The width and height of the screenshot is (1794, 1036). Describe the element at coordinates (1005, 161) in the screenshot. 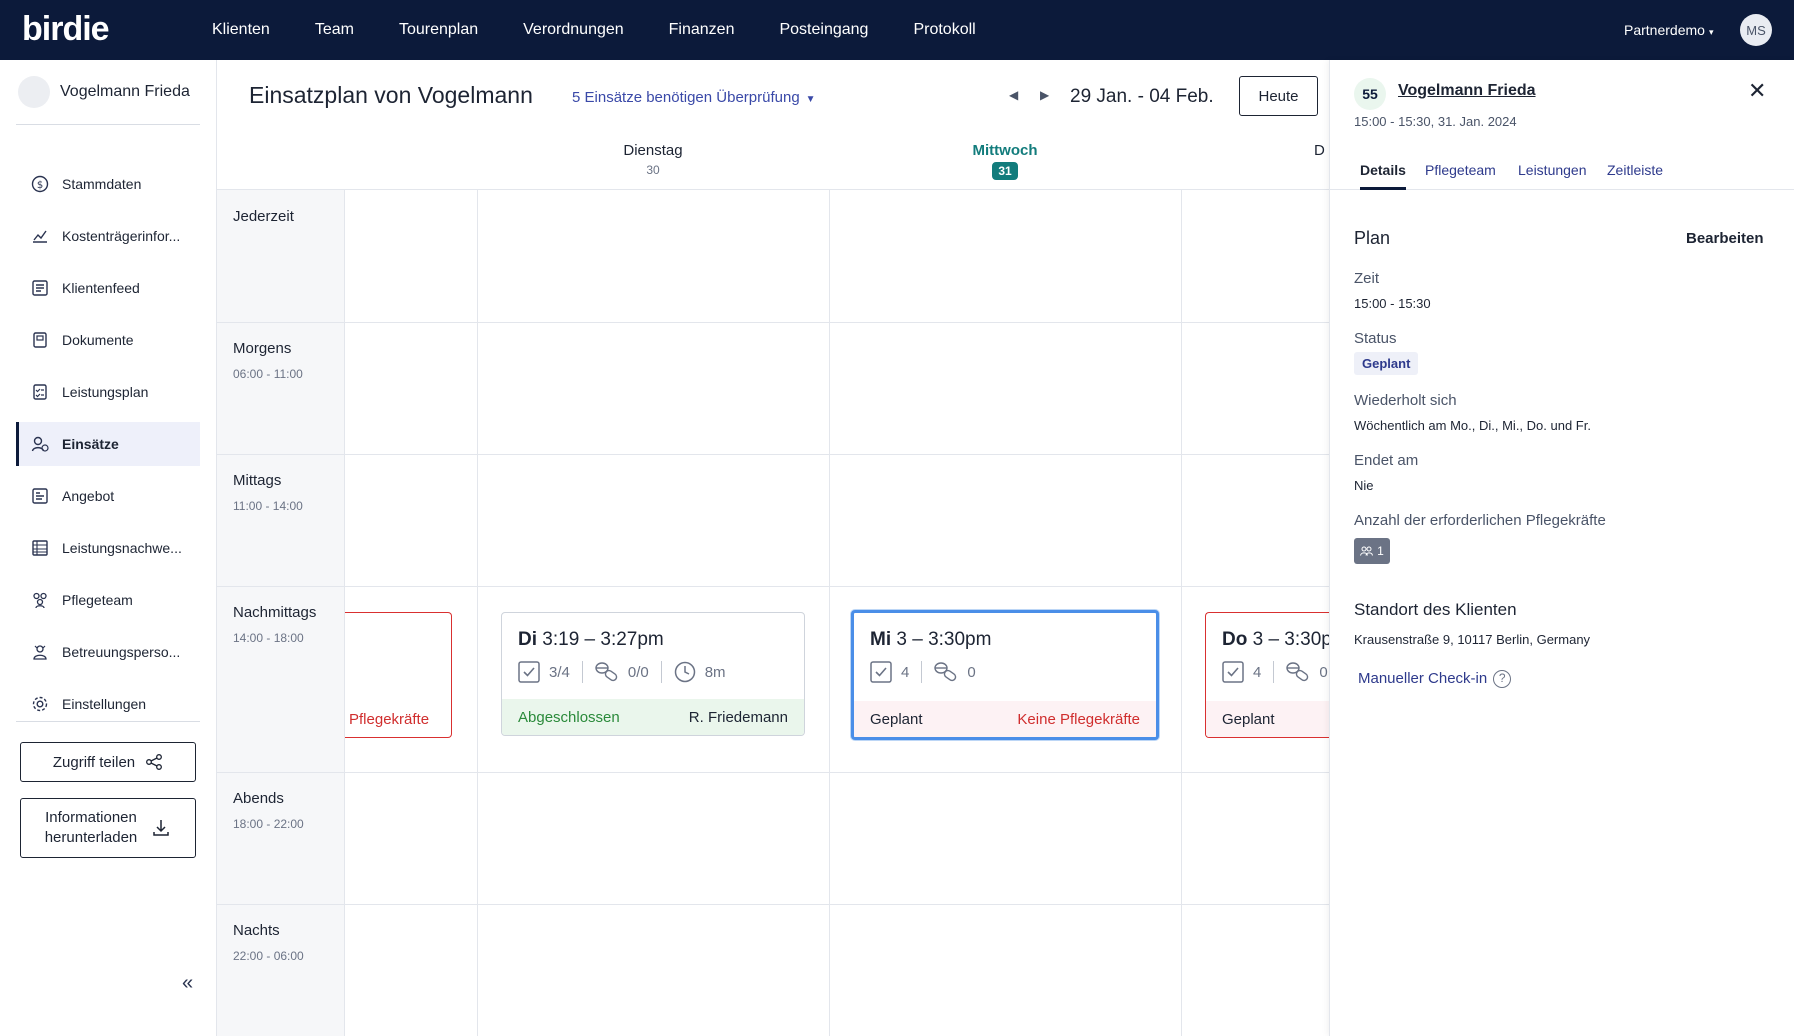

I see `day-header-wednesday: Mittwoch 31` at that location.